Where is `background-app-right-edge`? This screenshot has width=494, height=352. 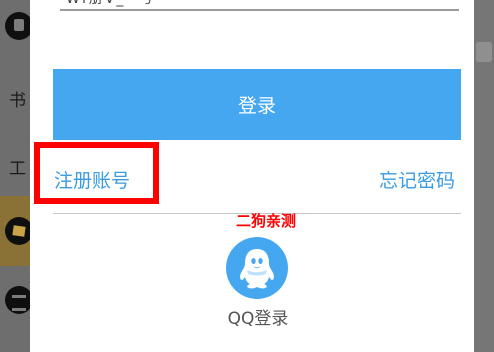
background-app-right-edge is located at coordinates (484, 176).